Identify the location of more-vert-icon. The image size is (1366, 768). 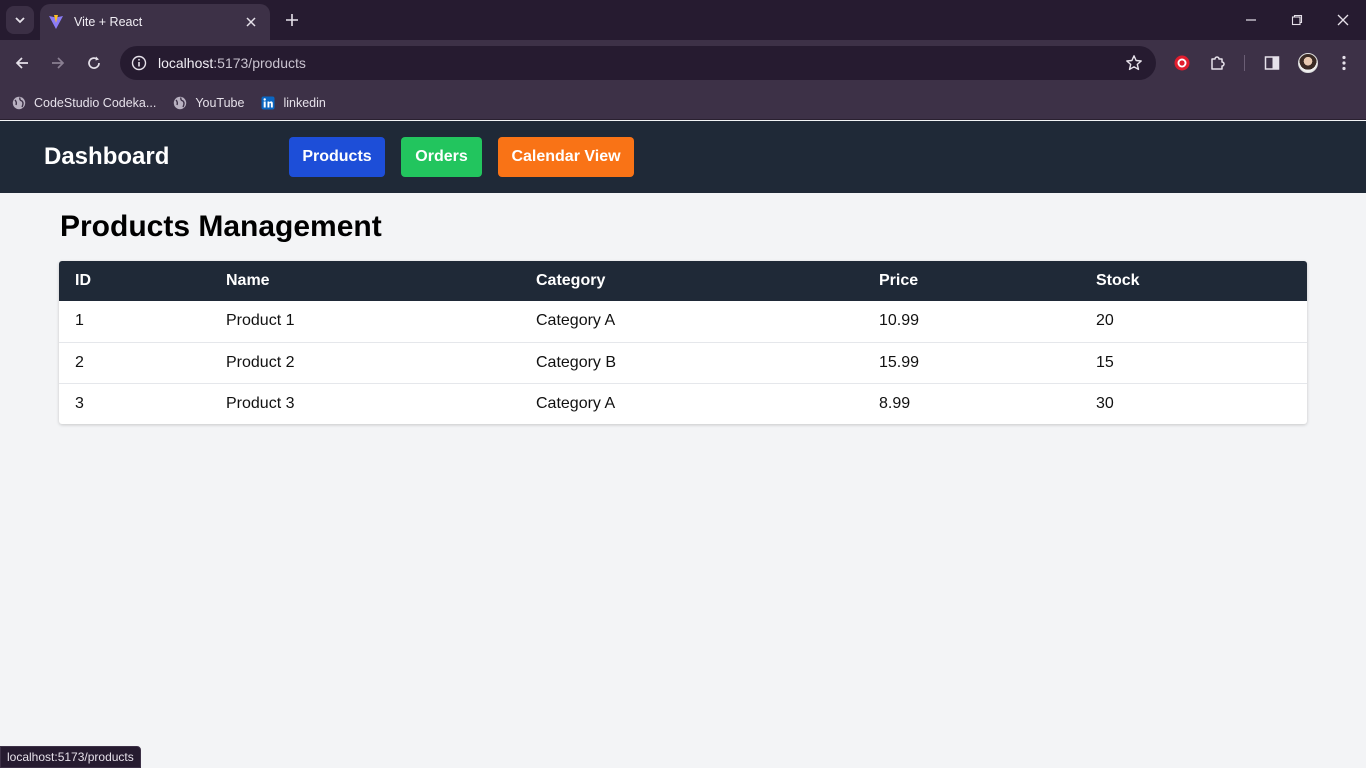
(1344, 63).